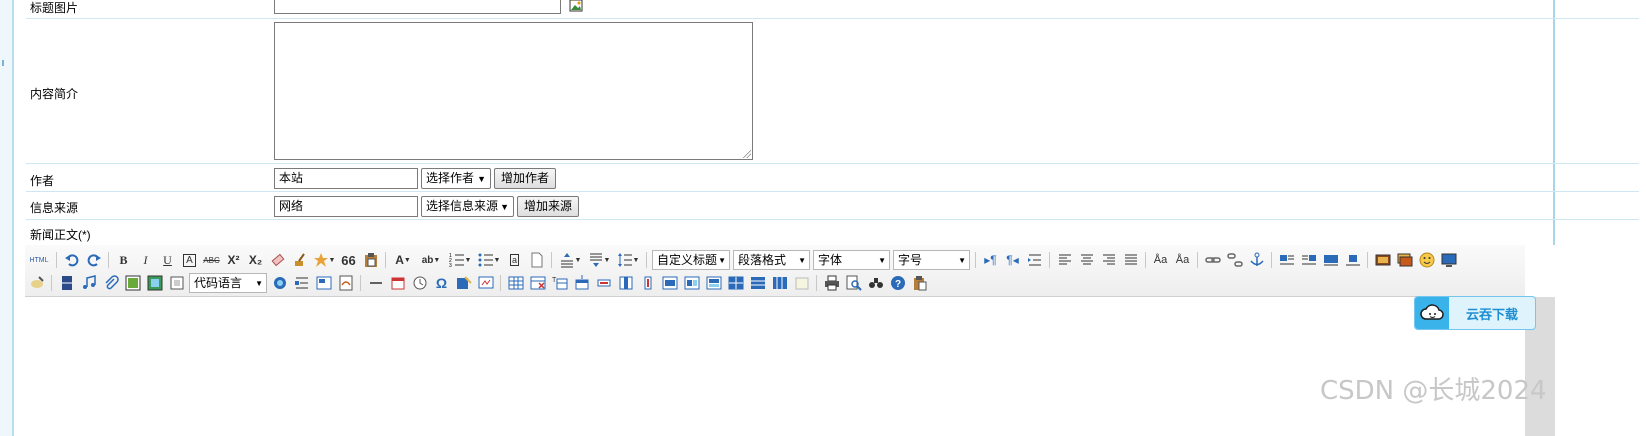 The image size is (1646, 436). Describe the element at coordinates (548, 206) in the screenshot. I see `add-source-button: 增加来源` at that location.